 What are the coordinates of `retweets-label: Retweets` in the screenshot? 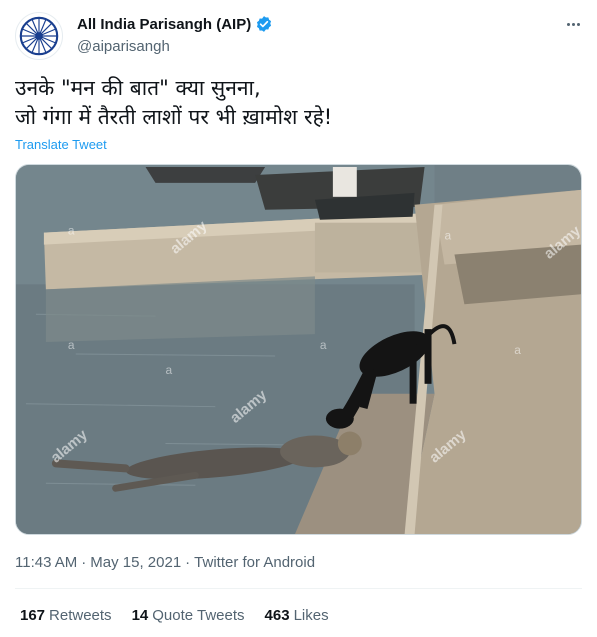 It's located at (80, 615).